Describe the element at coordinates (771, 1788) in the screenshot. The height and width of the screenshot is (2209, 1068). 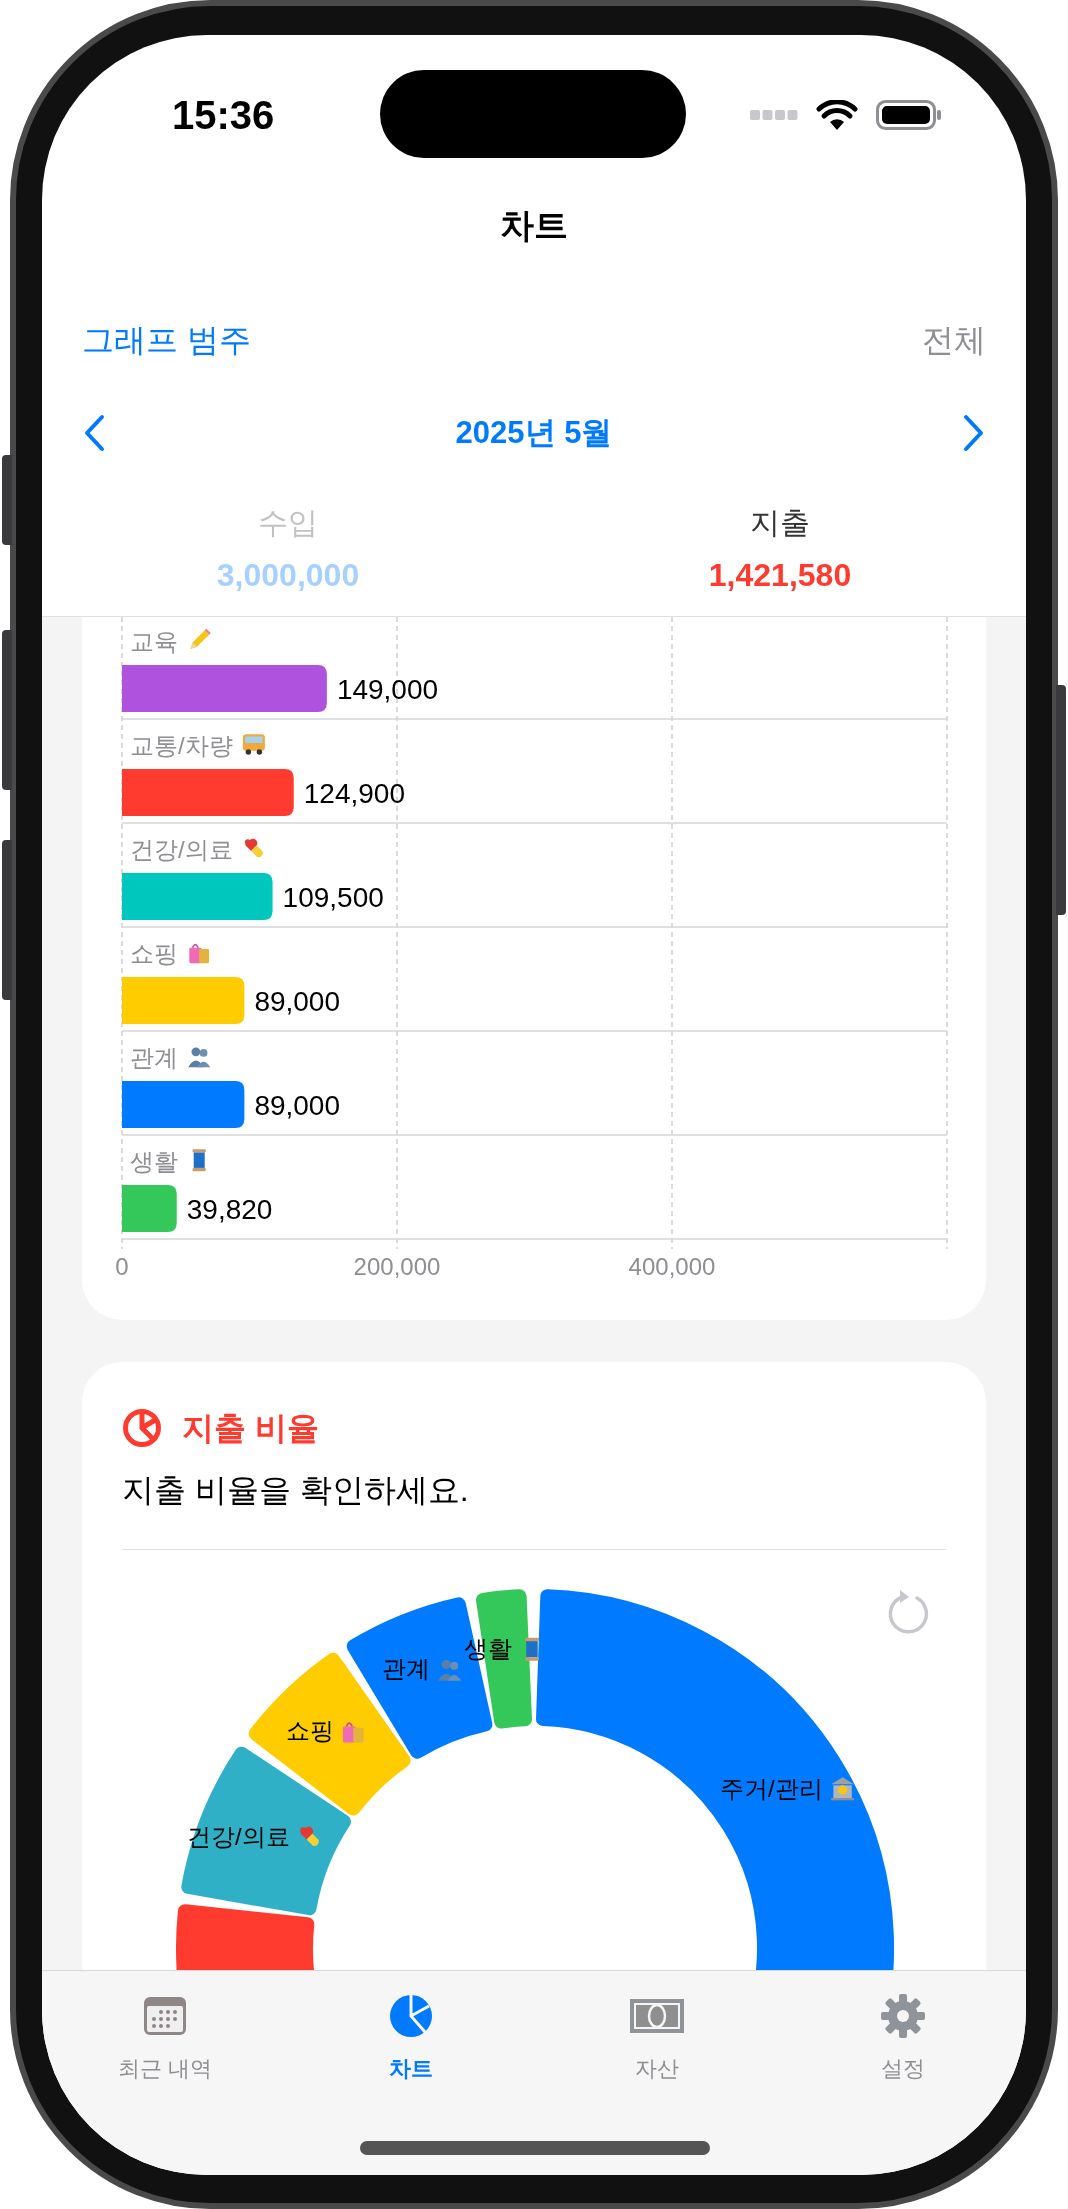
I see `segment-label: 주거/관리` at that location.